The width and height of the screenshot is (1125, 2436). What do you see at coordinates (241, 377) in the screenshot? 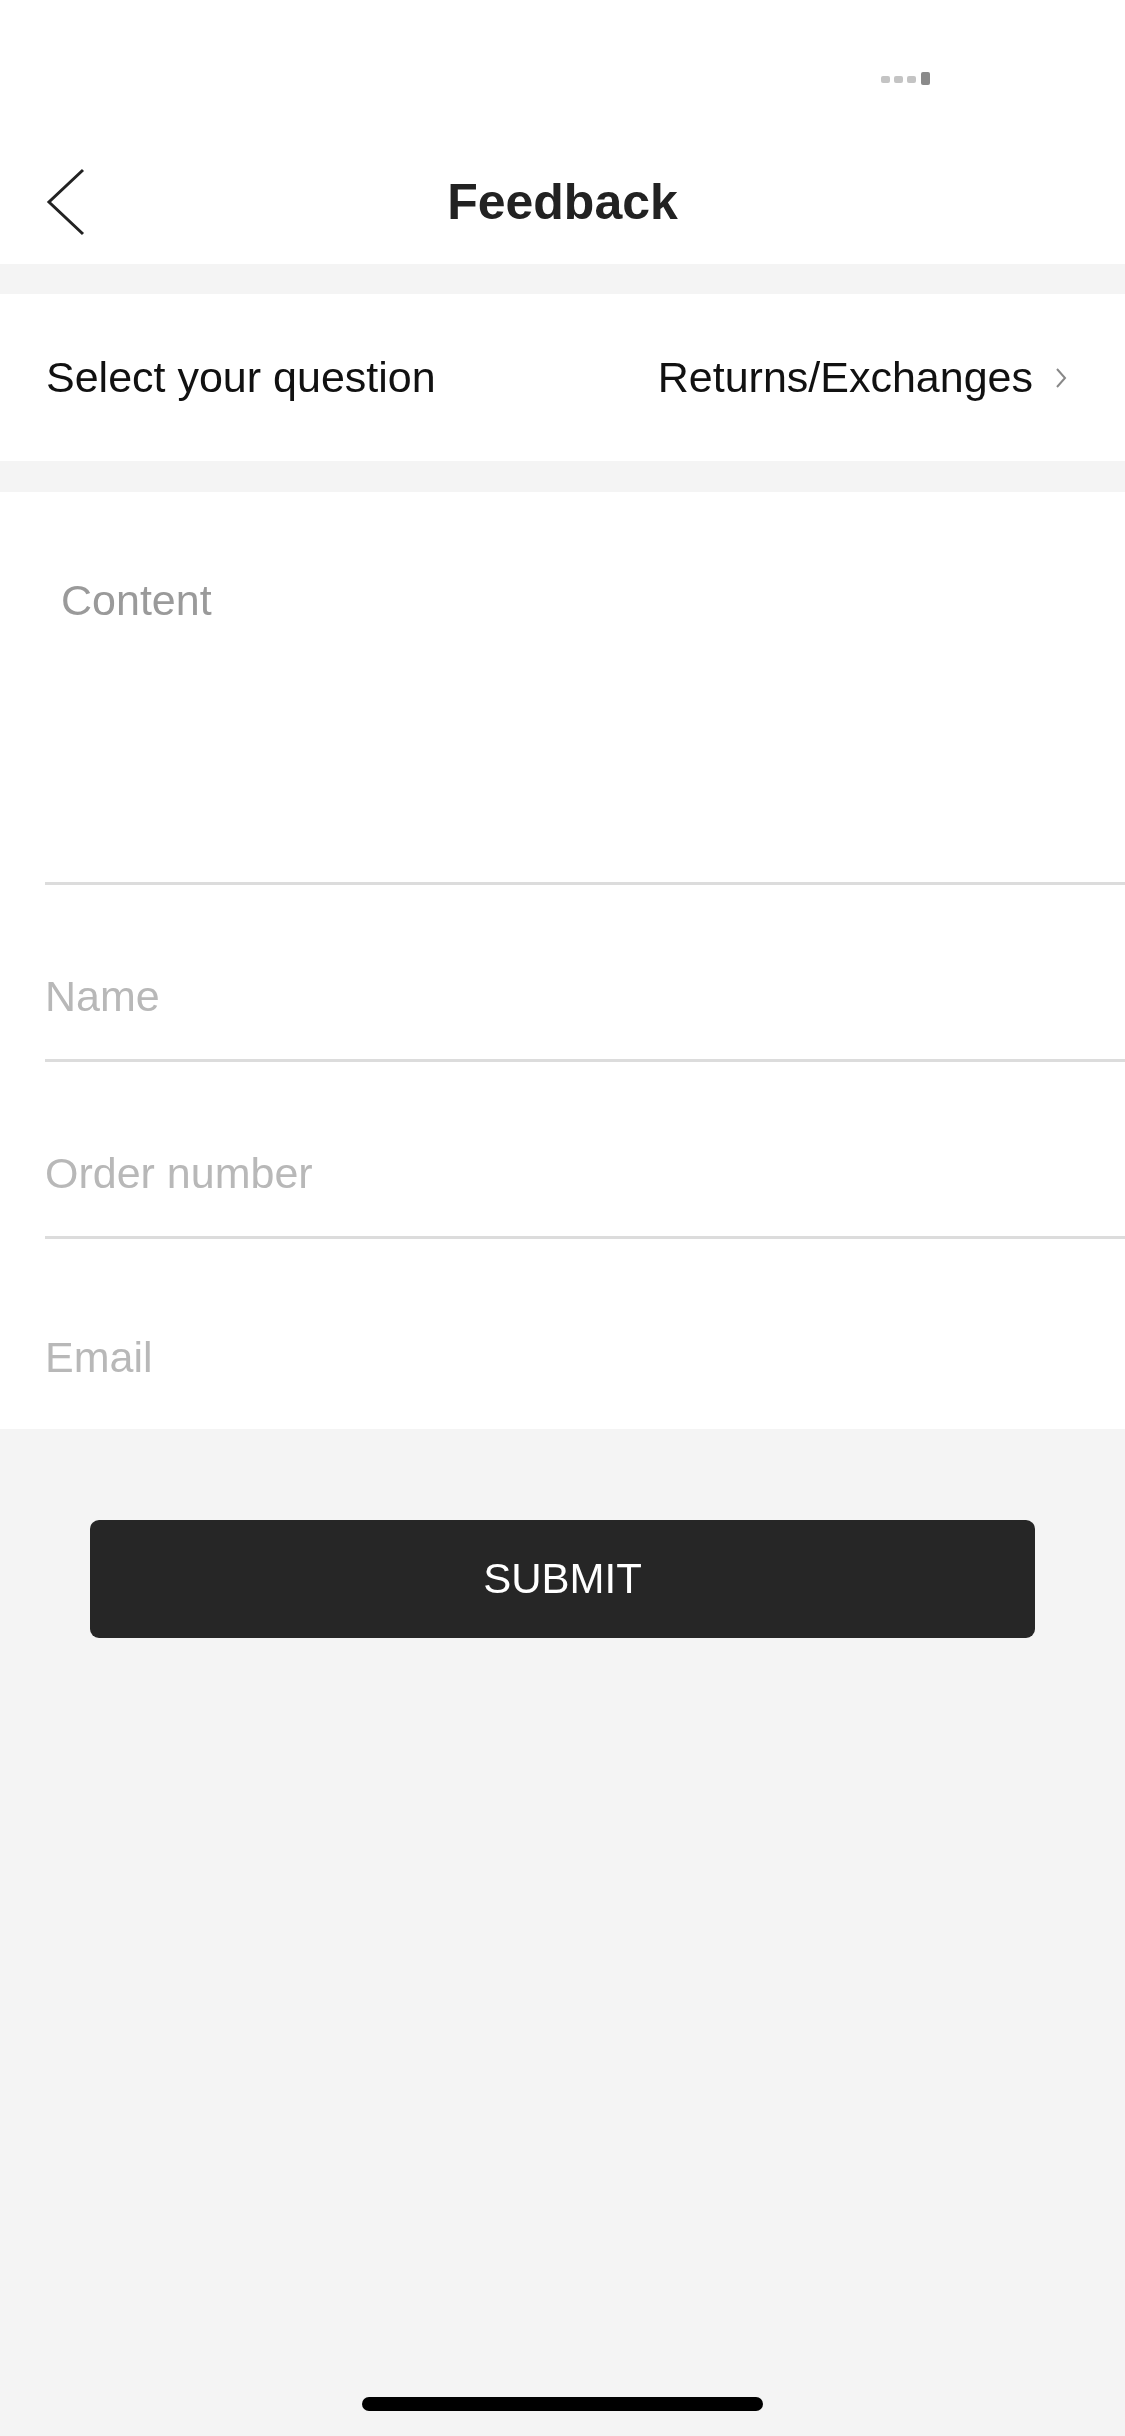
I see `question-label: Select your question` at bounding box center [241, 377].